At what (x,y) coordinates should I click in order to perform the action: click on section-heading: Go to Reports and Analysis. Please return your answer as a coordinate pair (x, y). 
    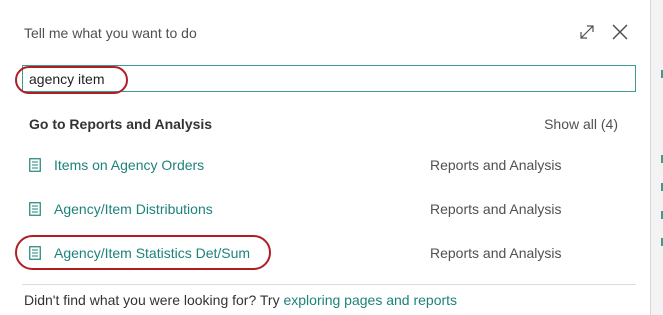
    Looking at the image, I should click on (121, 124).